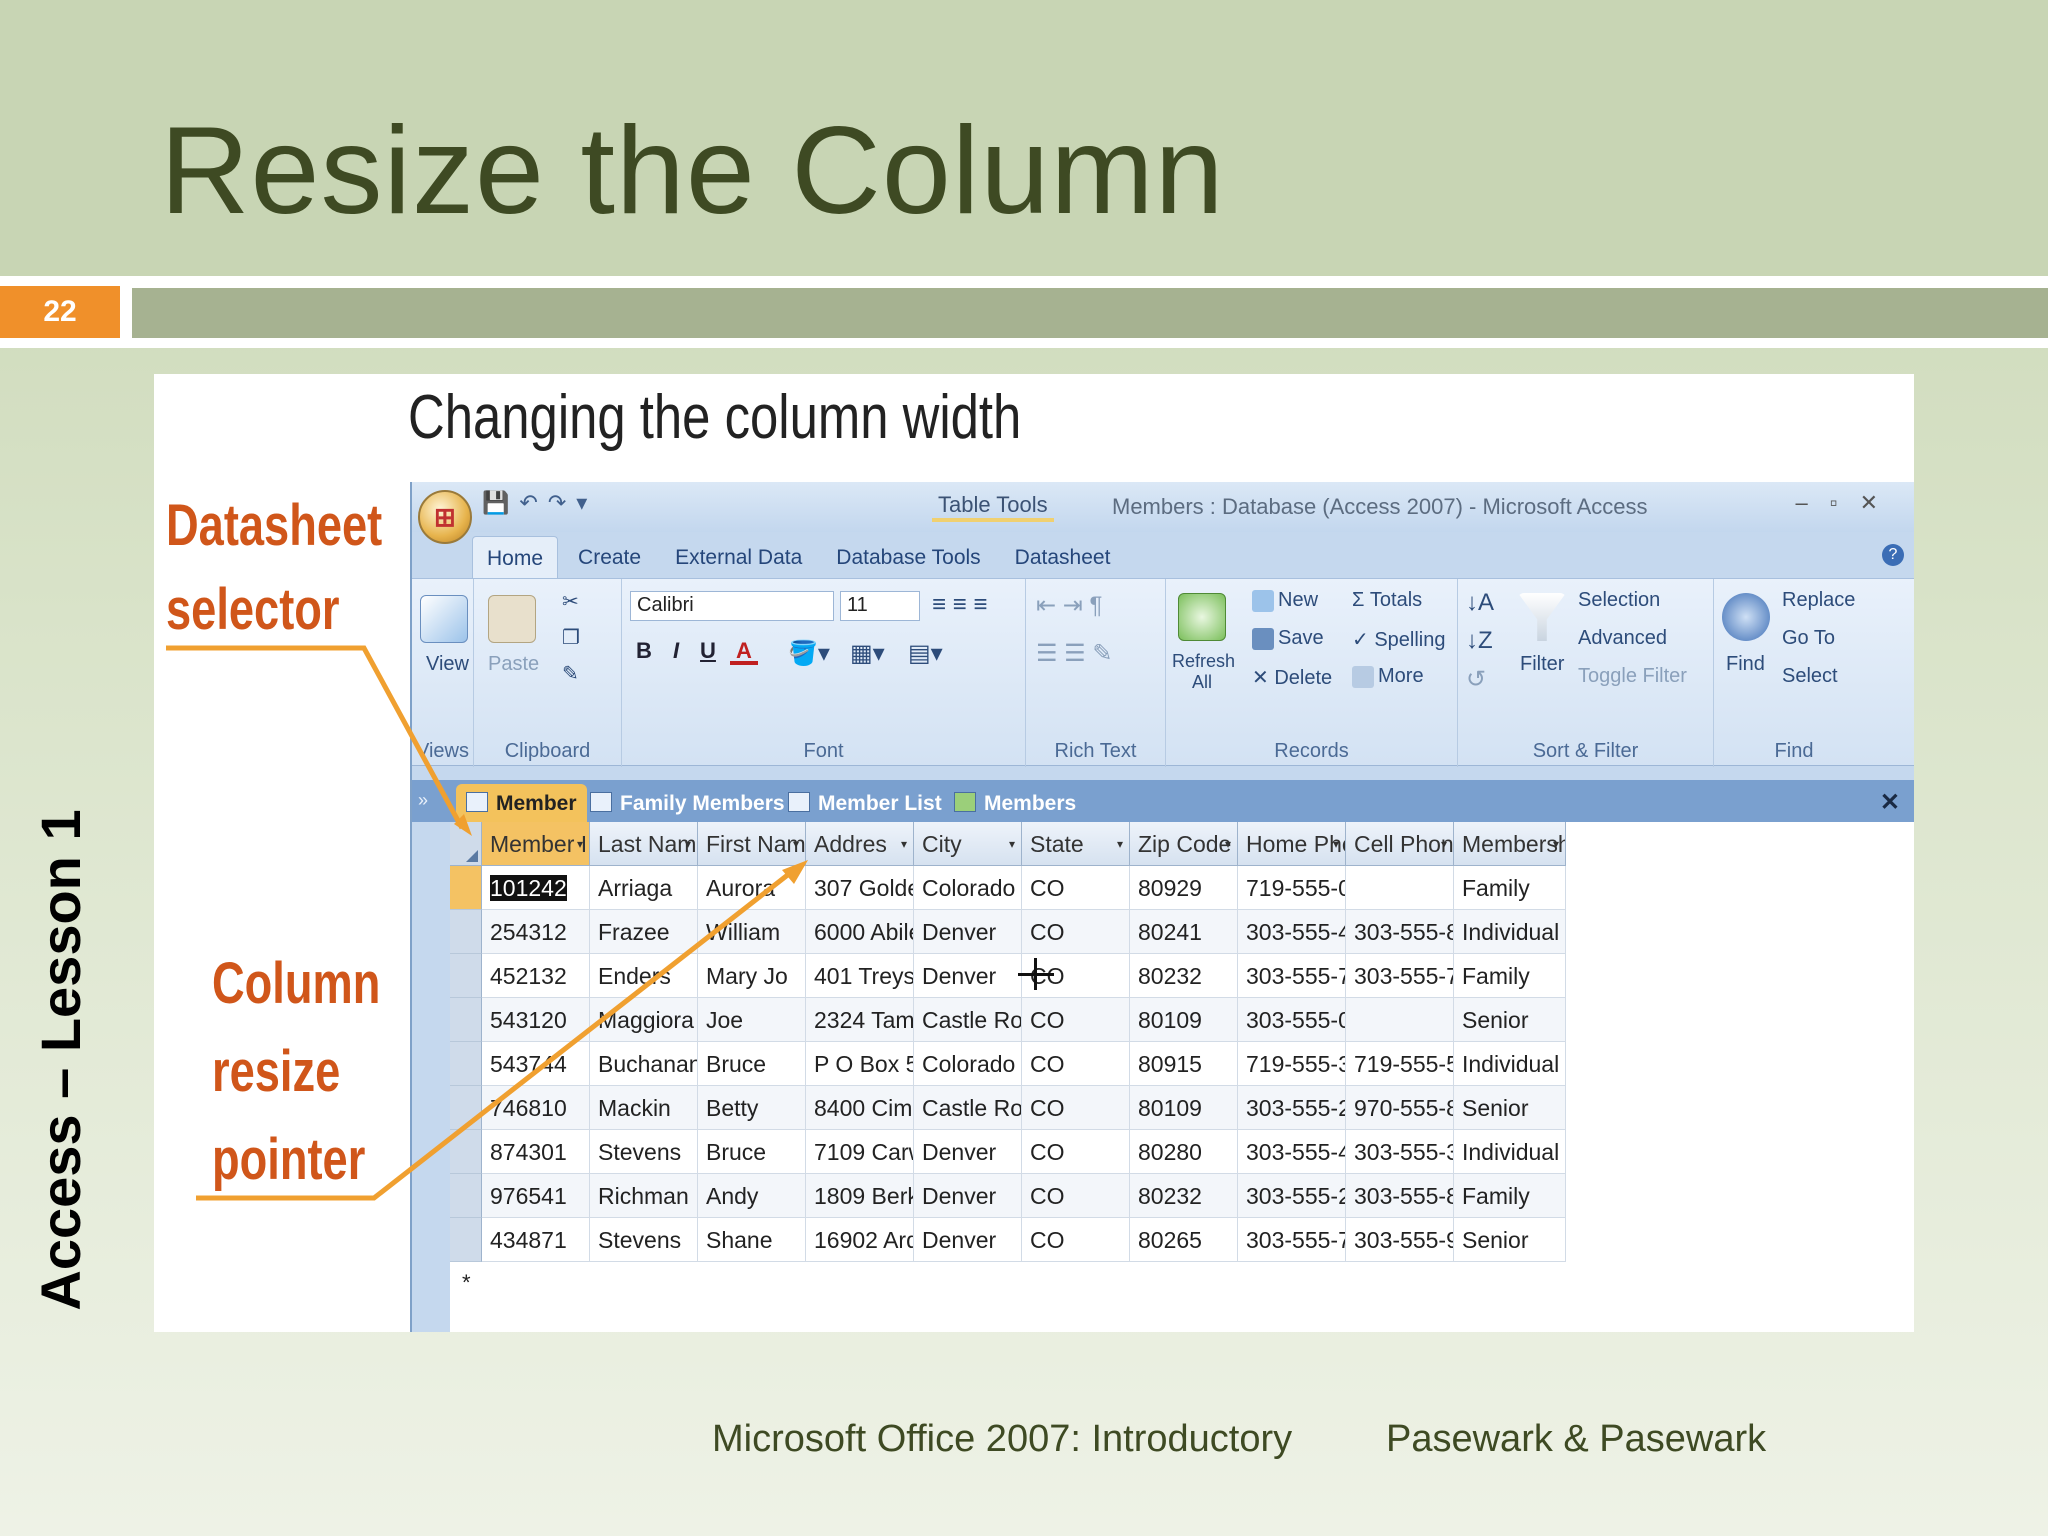 This screenshot has height=1536, width=2048. I want to click on object-tab-members: Members, so click(1015, 803).